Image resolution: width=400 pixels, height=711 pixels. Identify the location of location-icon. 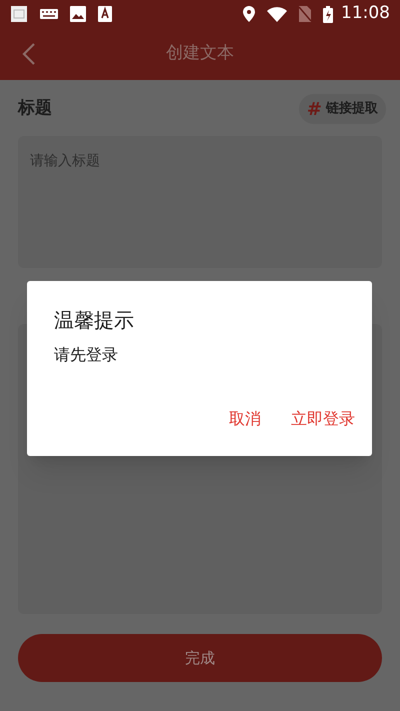
(249, 14).